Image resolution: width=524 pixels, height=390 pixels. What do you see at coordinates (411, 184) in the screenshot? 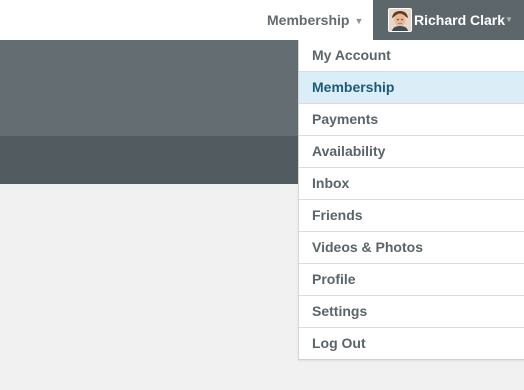
I see `menu-item-inbox: Inbox` at bounding box center [411, 184].